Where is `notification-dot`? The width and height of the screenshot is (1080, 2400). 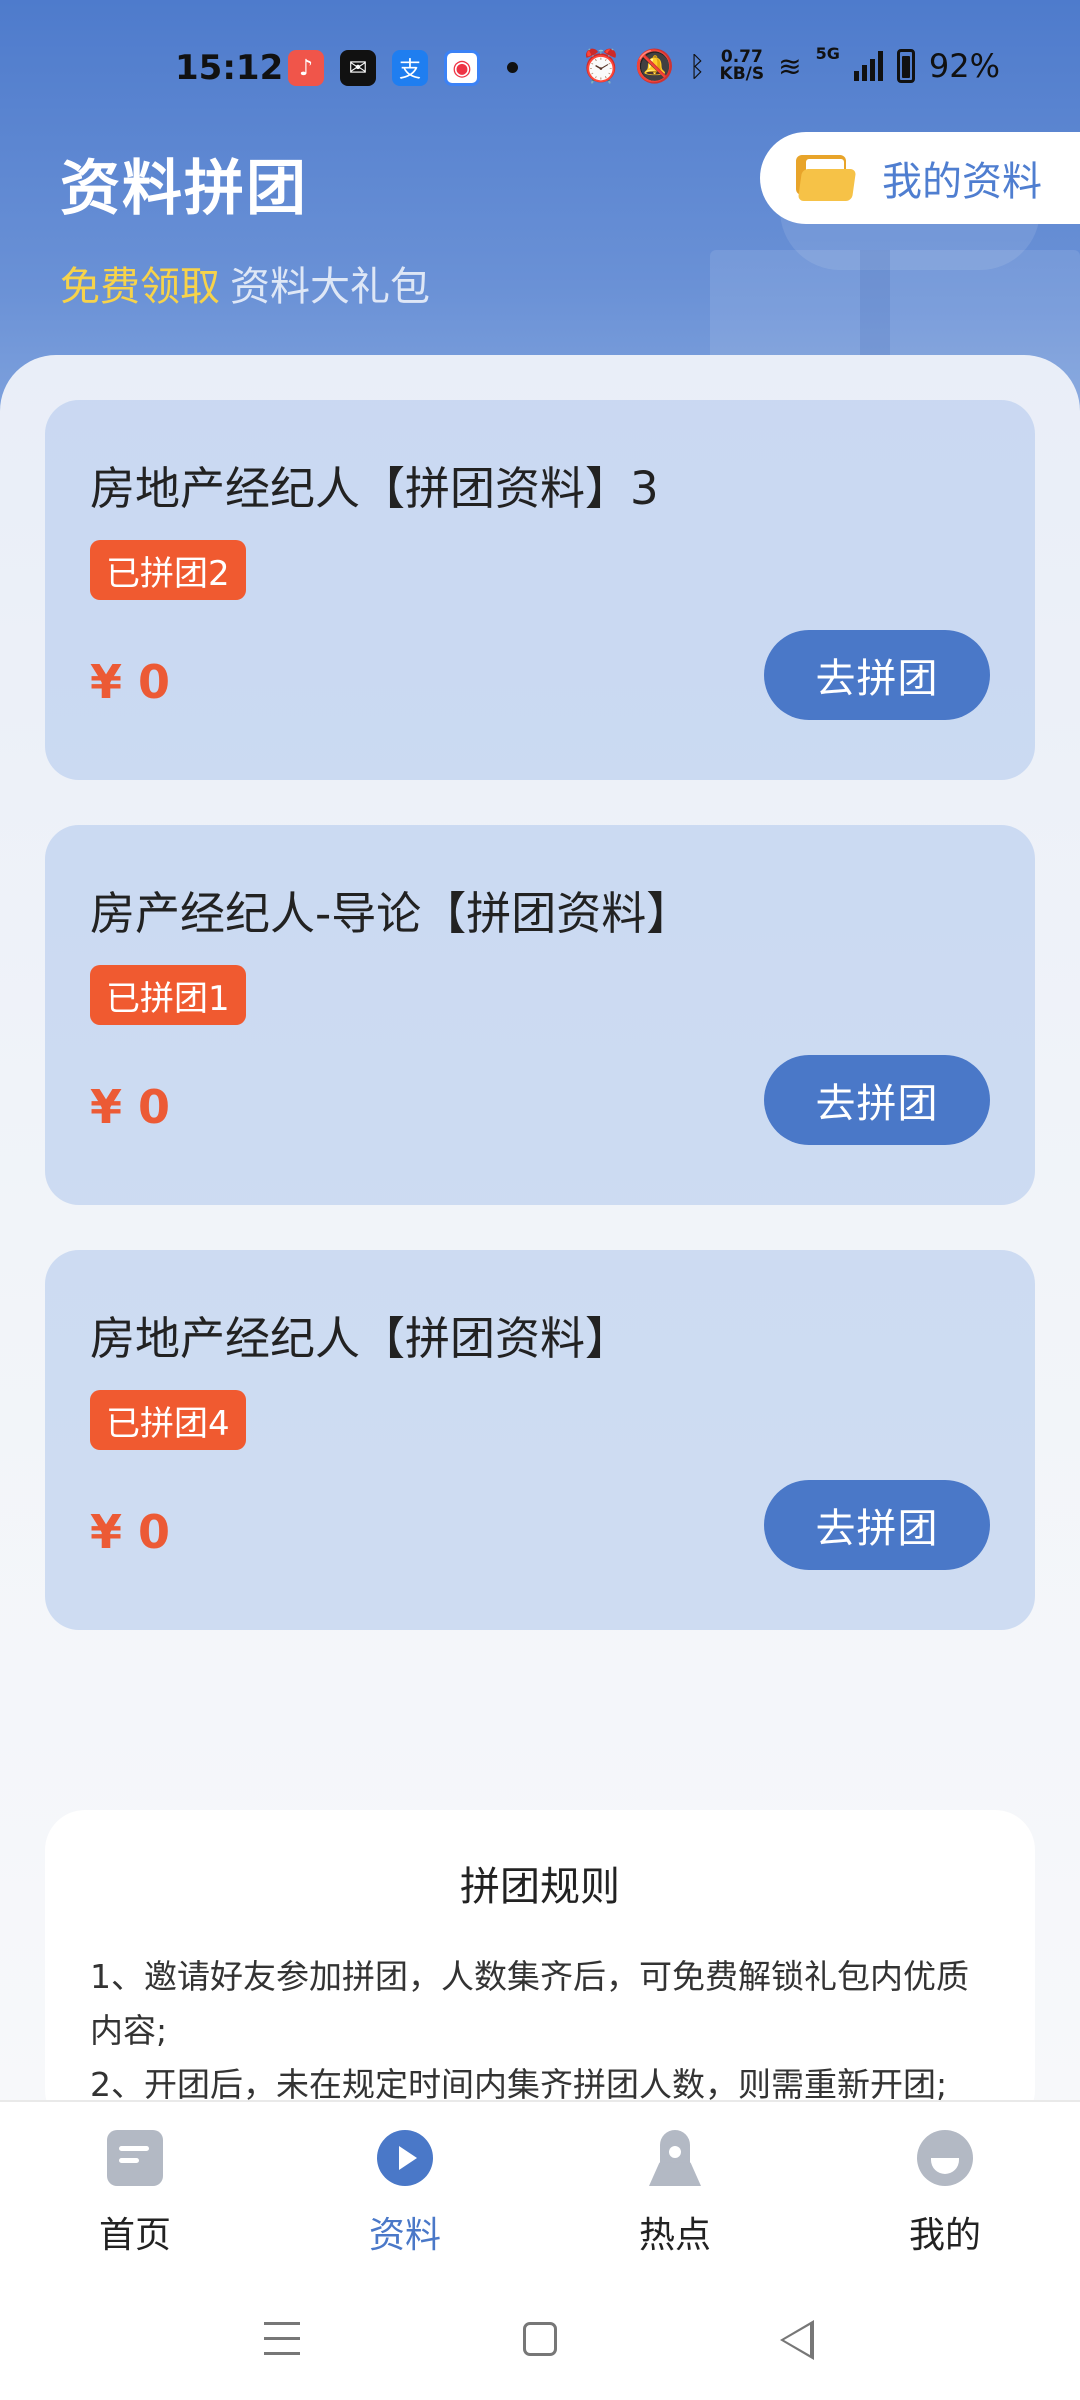
notification-dot is located at coordinates (512, 67).